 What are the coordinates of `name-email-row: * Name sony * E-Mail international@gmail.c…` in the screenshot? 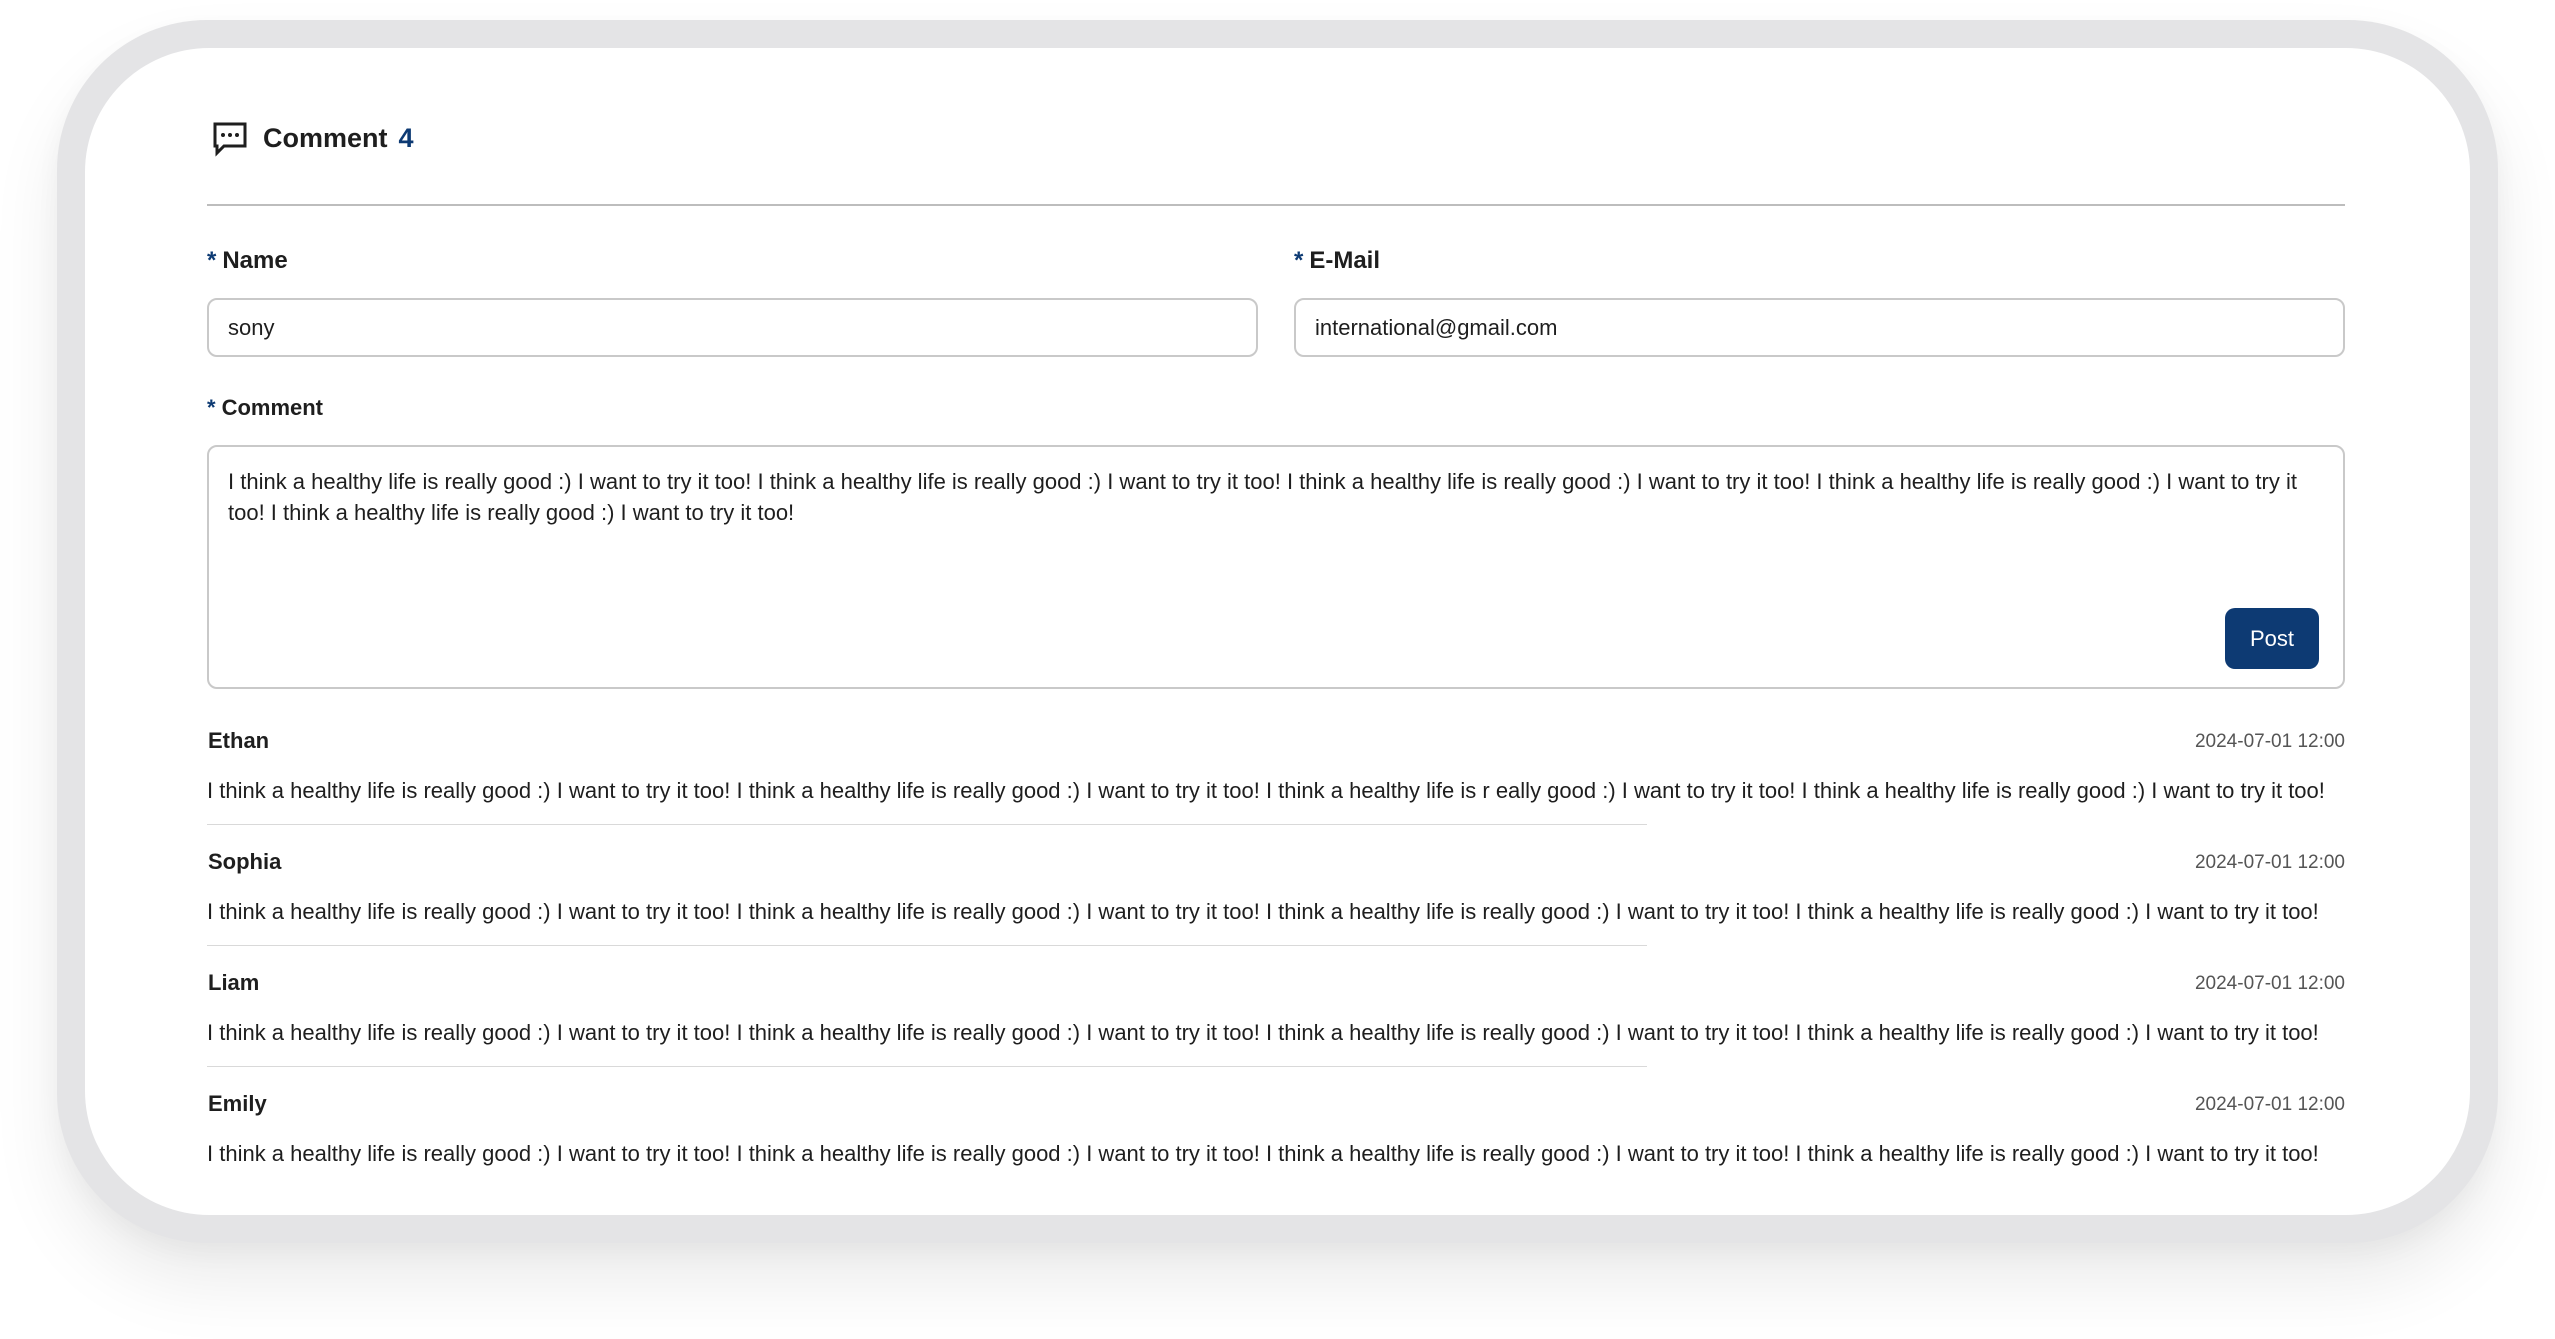 It's located at (1276, 301).